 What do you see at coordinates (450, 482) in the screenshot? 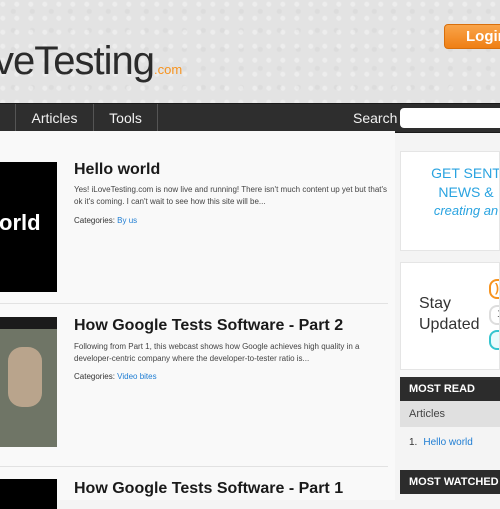
I see `most-watched-heading: MOST WATCHED` at bounding box center [450, 482].